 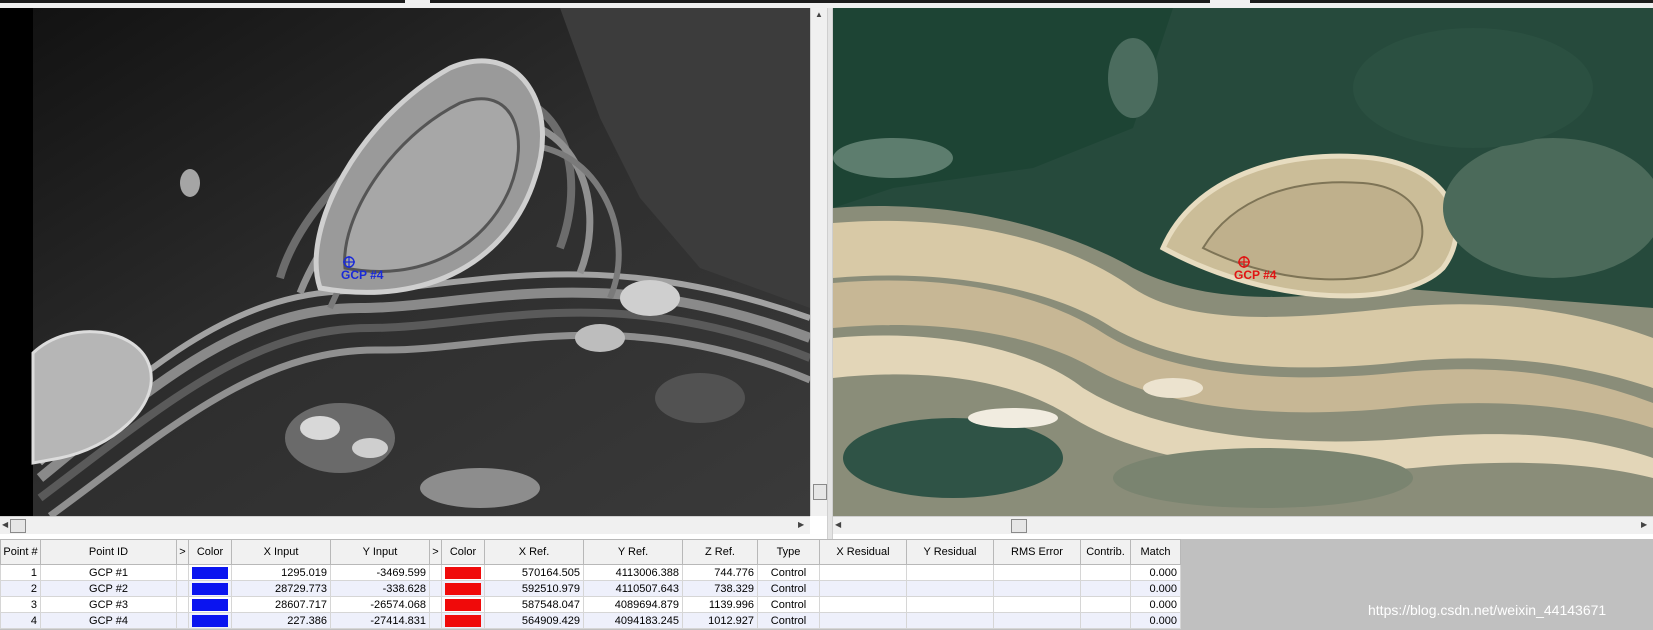 I want to click on col-header-y-input: Y Input, so click(x=380, y=552).